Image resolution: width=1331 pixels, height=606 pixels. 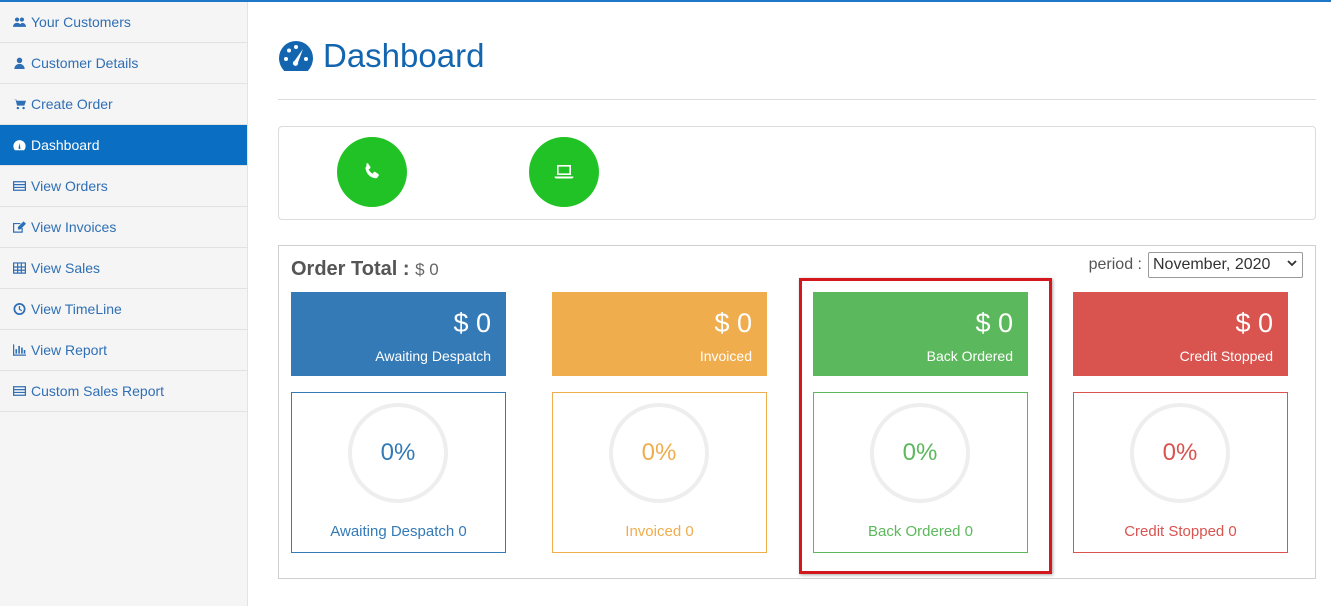 What do you see at coordinates (69, 186) in the screenshot?
I see `sidebar-item-label: View Orders` at bounding box center [69, 186].